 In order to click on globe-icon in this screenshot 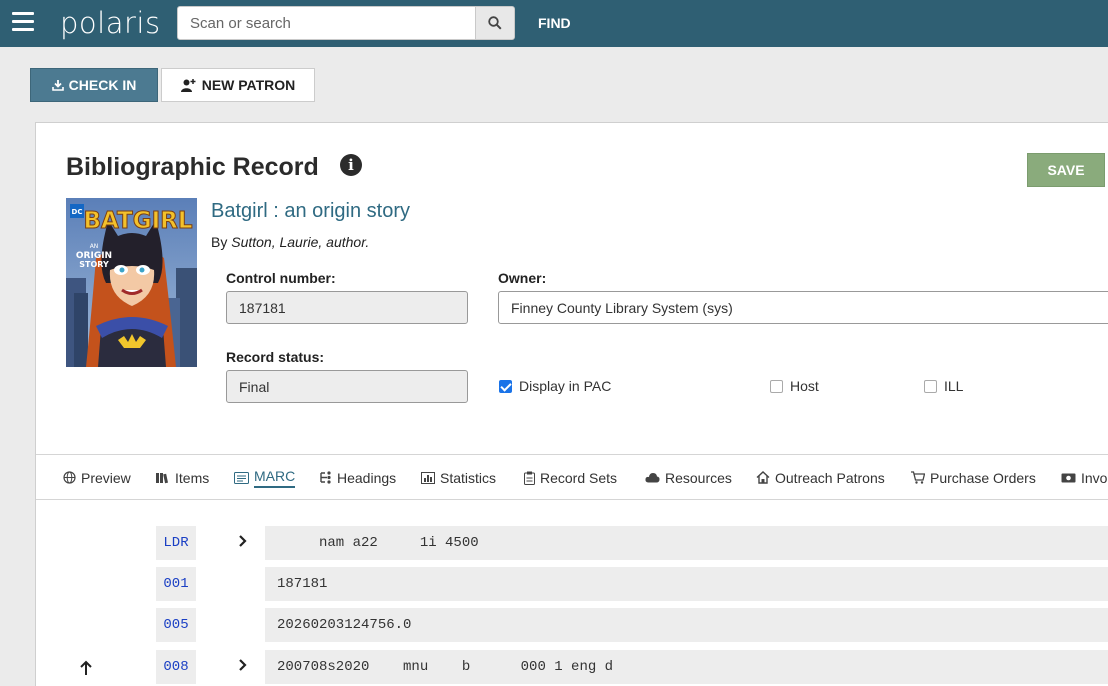, I will do `click(69, 477)`.